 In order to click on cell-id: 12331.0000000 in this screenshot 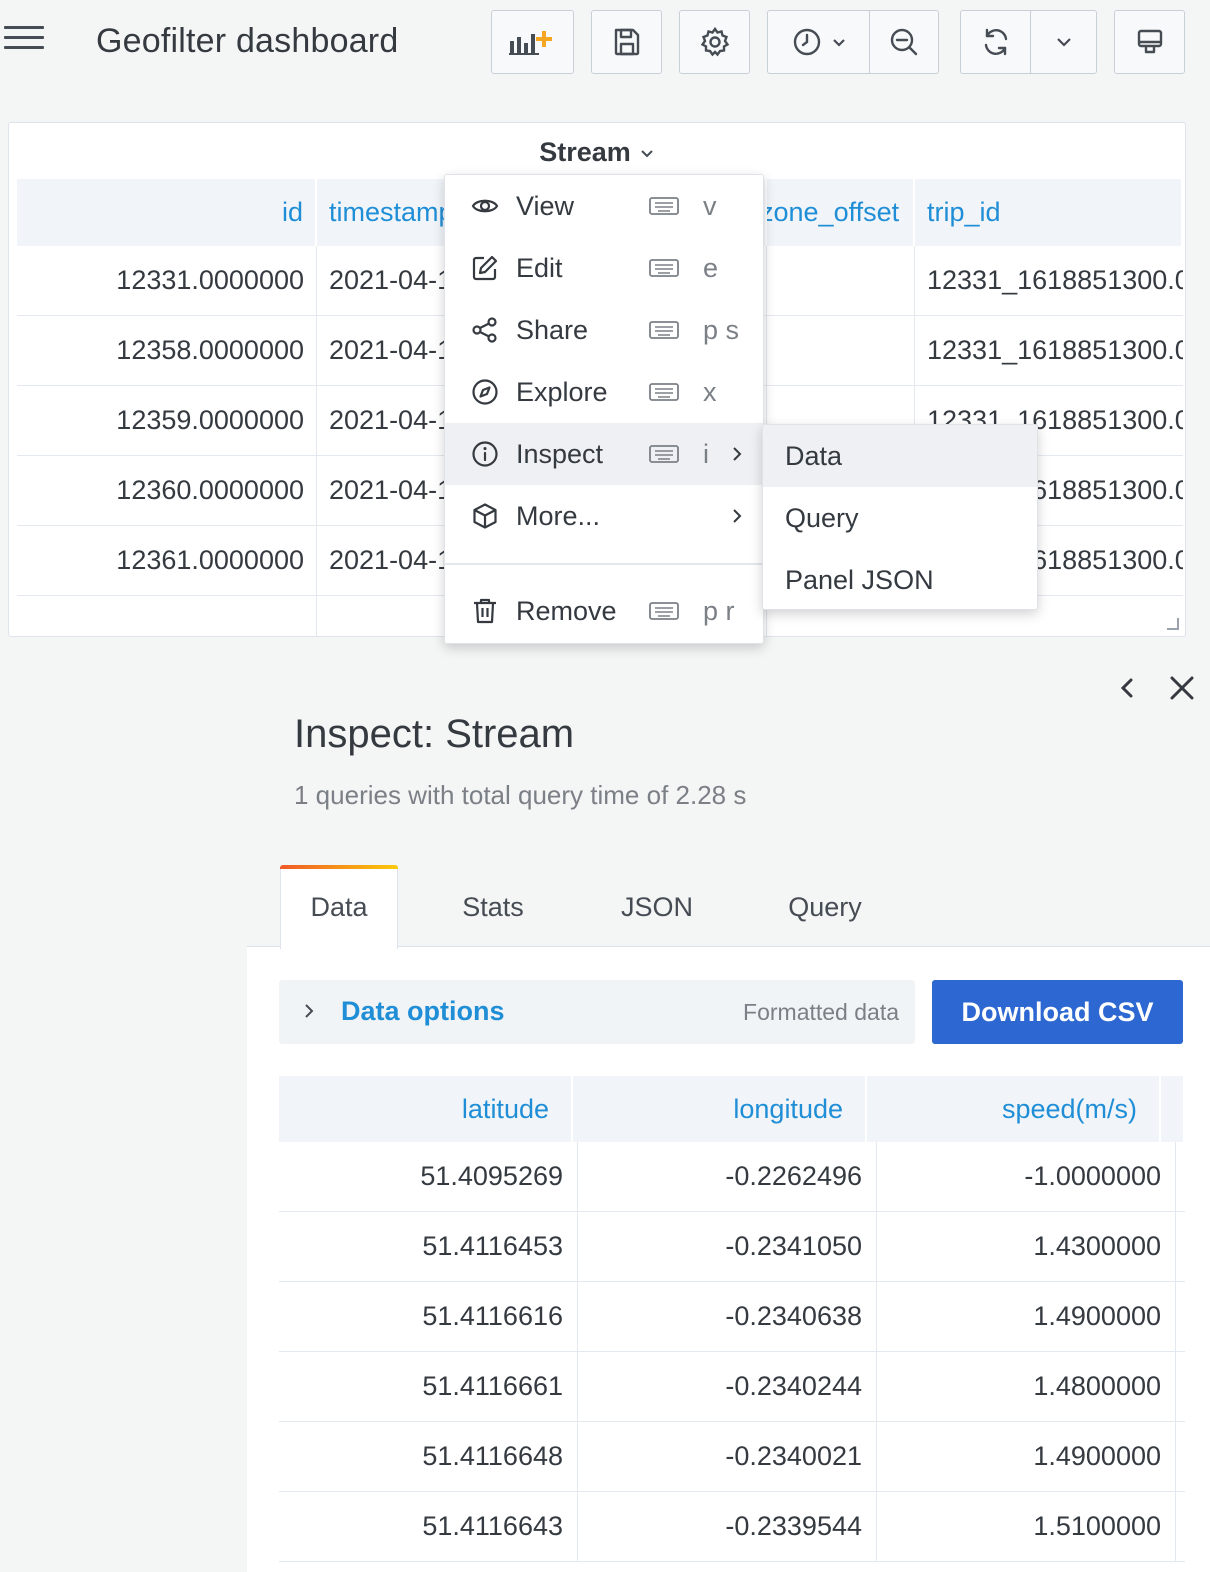, I will do `click(167, 280)`.